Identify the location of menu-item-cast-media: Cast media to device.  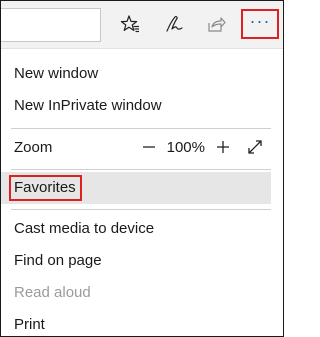
(136, 228).